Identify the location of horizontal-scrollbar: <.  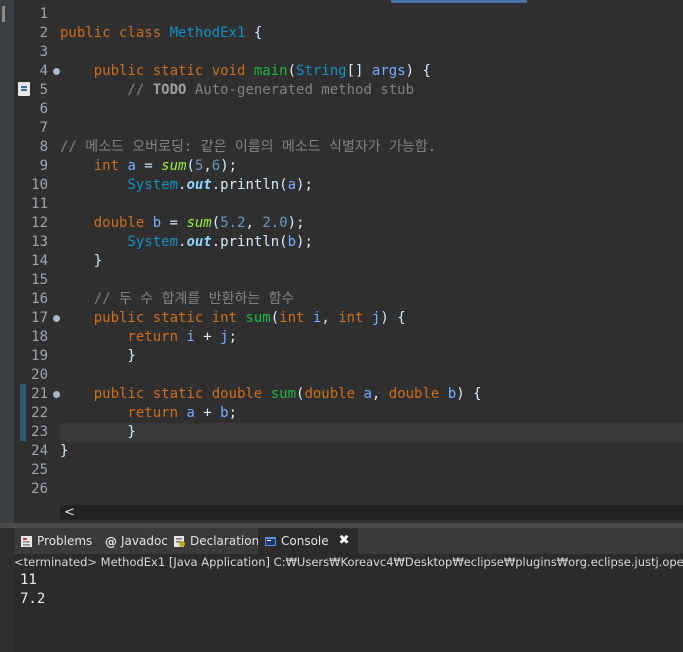
(371, 512).